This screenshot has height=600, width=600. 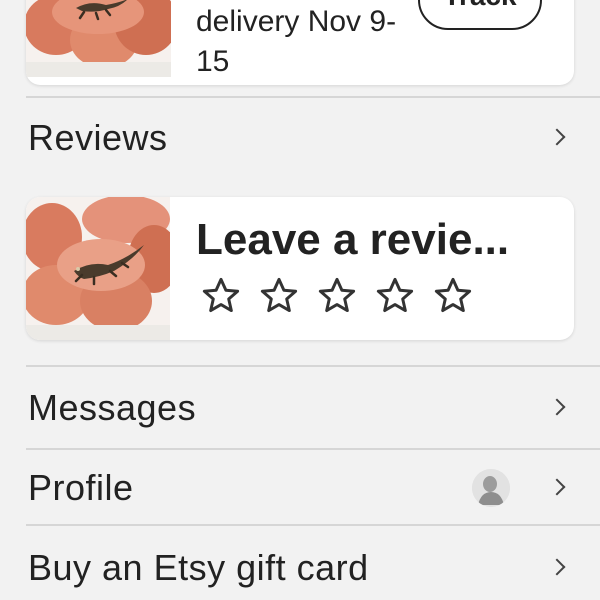 What do you see at coordinates (296, 41) in the screenshot?
I see `delivery-estimate: delivery Nov 9-15` at bounding box center [296, 41].